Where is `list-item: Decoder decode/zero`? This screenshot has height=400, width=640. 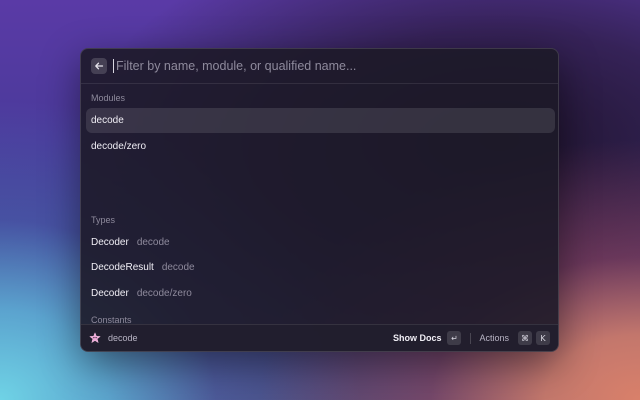 list-item: Decoder decode/zero is located at coordinates (320, 293).